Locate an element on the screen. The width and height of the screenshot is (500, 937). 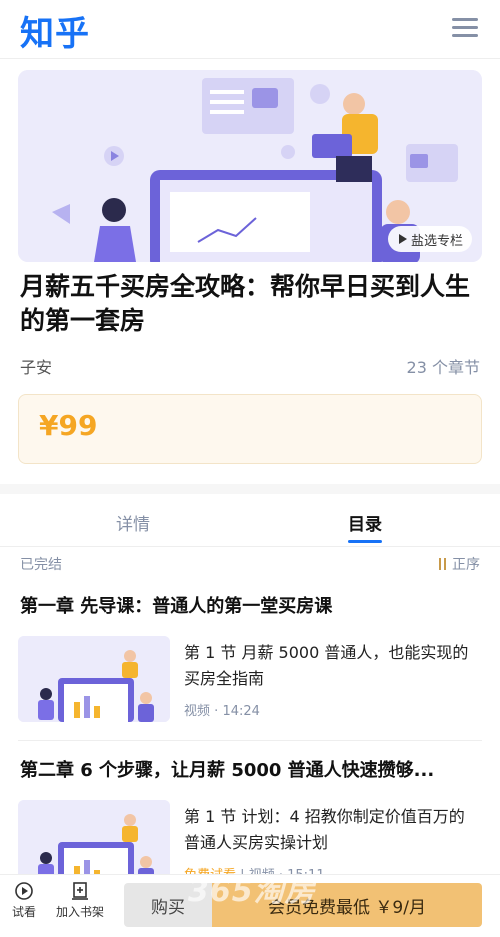
lesson-title: 第 1 节 月薪 5000 普通人，也能实现的买房全指南 is located at coordinates (326, 665).